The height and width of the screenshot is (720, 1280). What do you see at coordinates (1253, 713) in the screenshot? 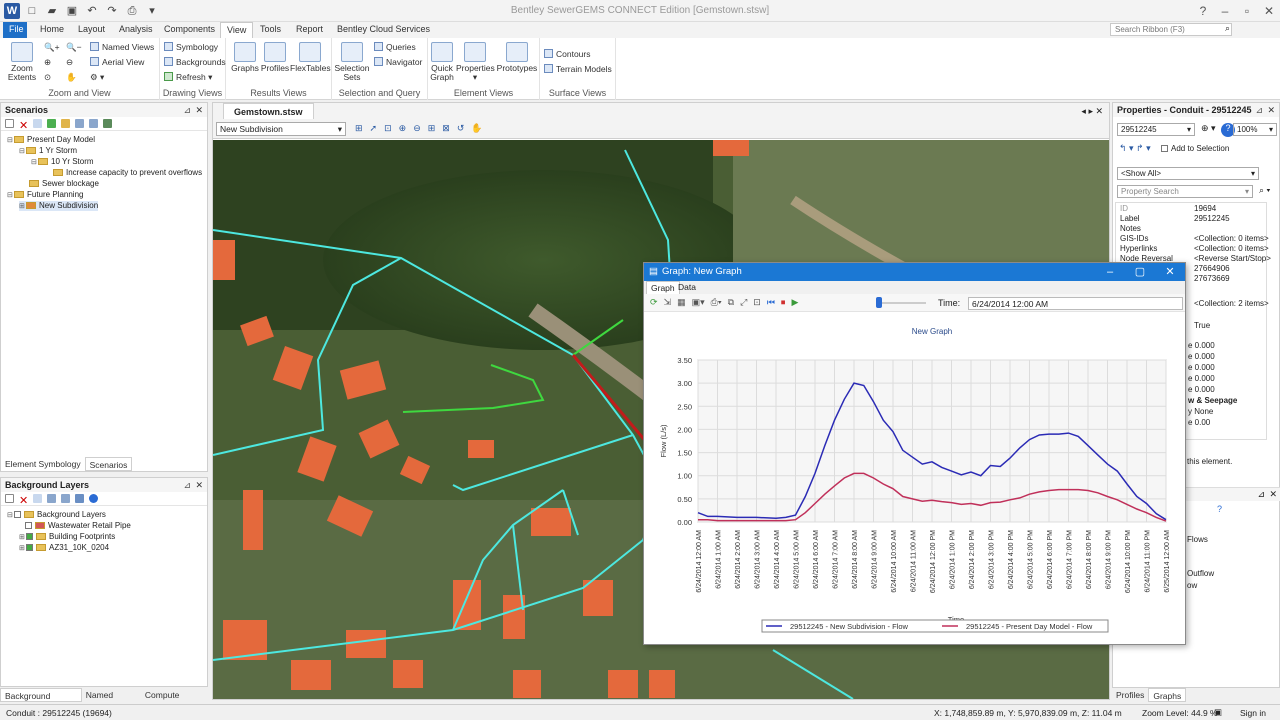
I see `sign-in-link: Sign in` at bounding box center [1253, 713].